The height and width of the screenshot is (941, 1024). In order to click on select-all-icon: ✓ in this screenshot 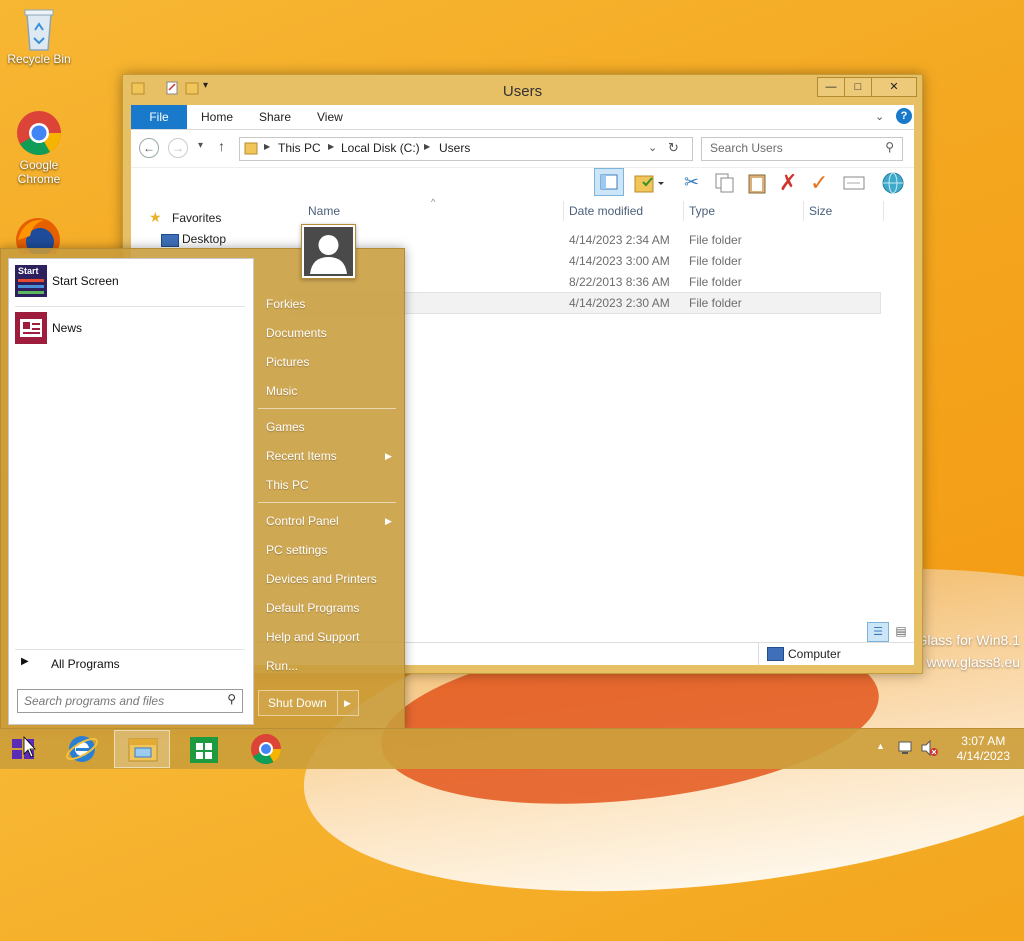, I will do `click(819, 183)`.